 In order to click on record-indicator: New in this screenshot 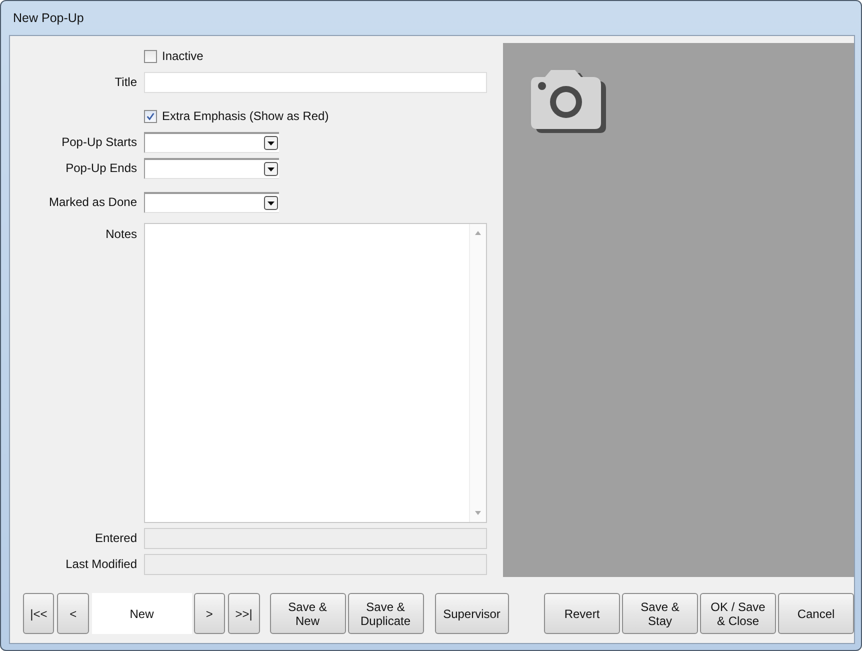, I will do `click(142, 613)`.